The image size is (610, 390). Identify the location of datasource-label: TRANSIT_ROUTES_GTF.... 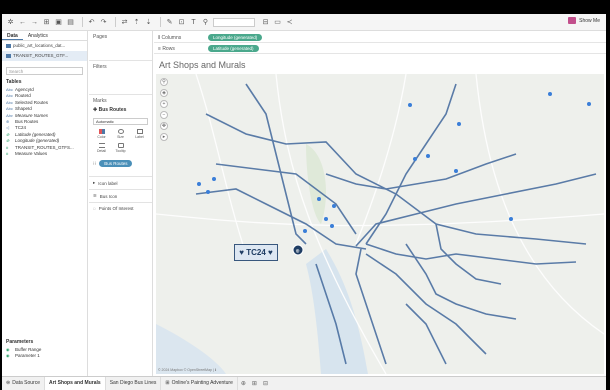
(41, 55).